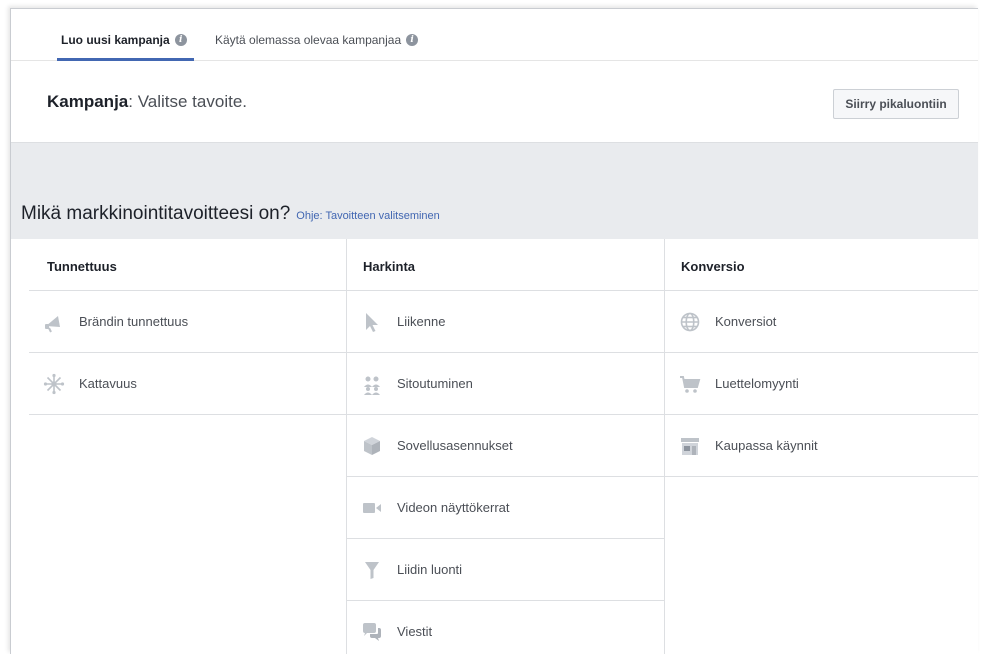 This screenshot has height=654, width=982. I want to click on reach-icon, so click(54, 384).